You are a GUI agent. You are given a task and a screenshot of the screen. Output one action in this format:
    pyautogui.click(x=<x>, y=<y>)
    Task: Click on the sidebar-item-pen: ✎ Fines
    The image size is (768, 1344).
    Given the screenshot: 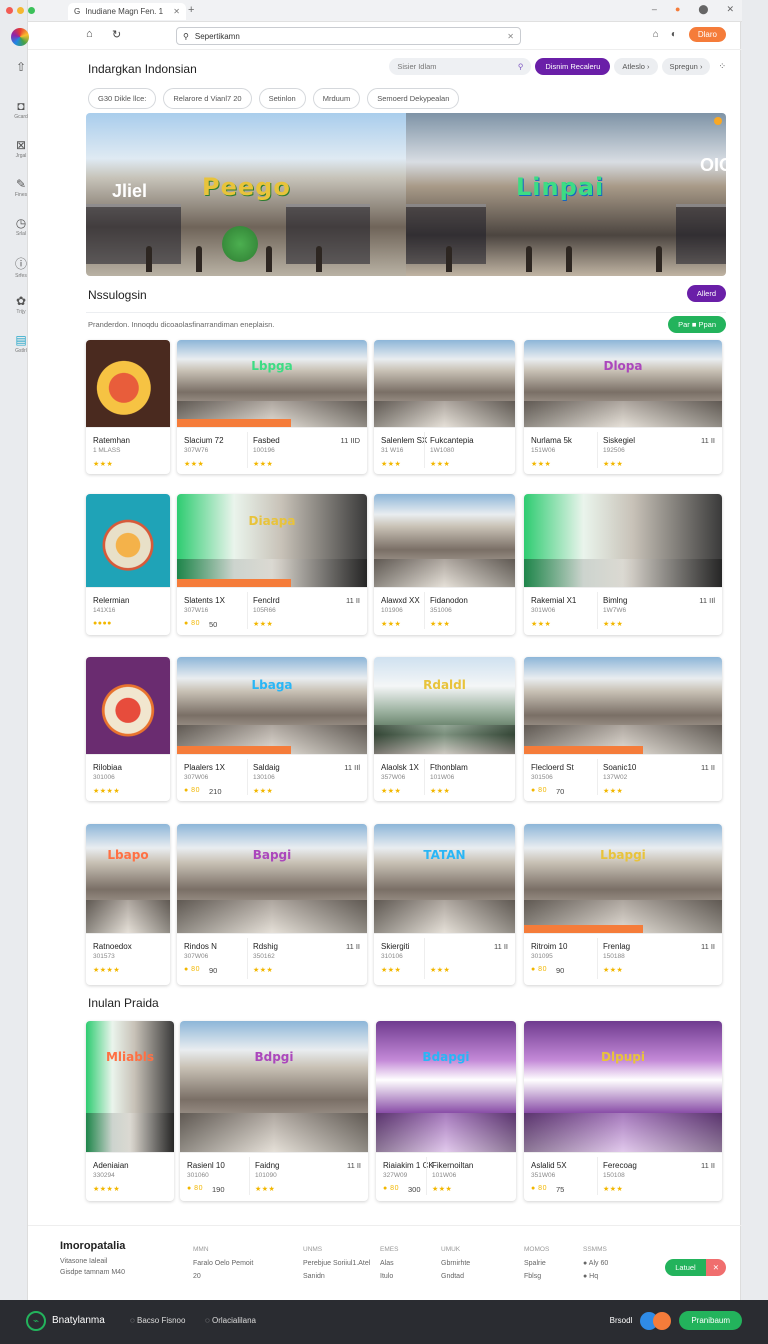 What is the action you would take?
    pyautogui.click(x=21, y=187)
    